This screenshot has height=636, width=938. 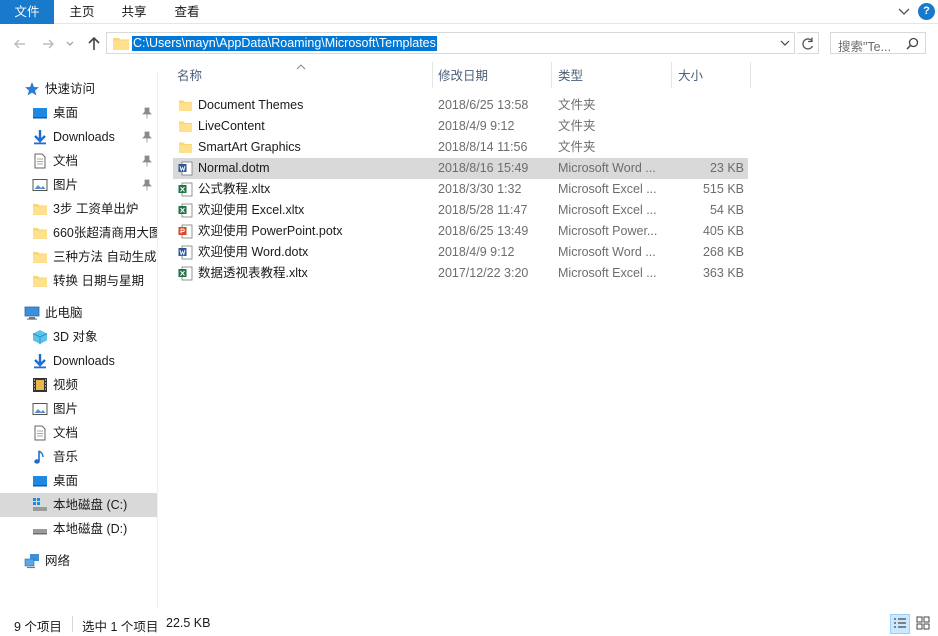 I want to click on sidebar-item-music: 音乐, so click(x=78, y=457).